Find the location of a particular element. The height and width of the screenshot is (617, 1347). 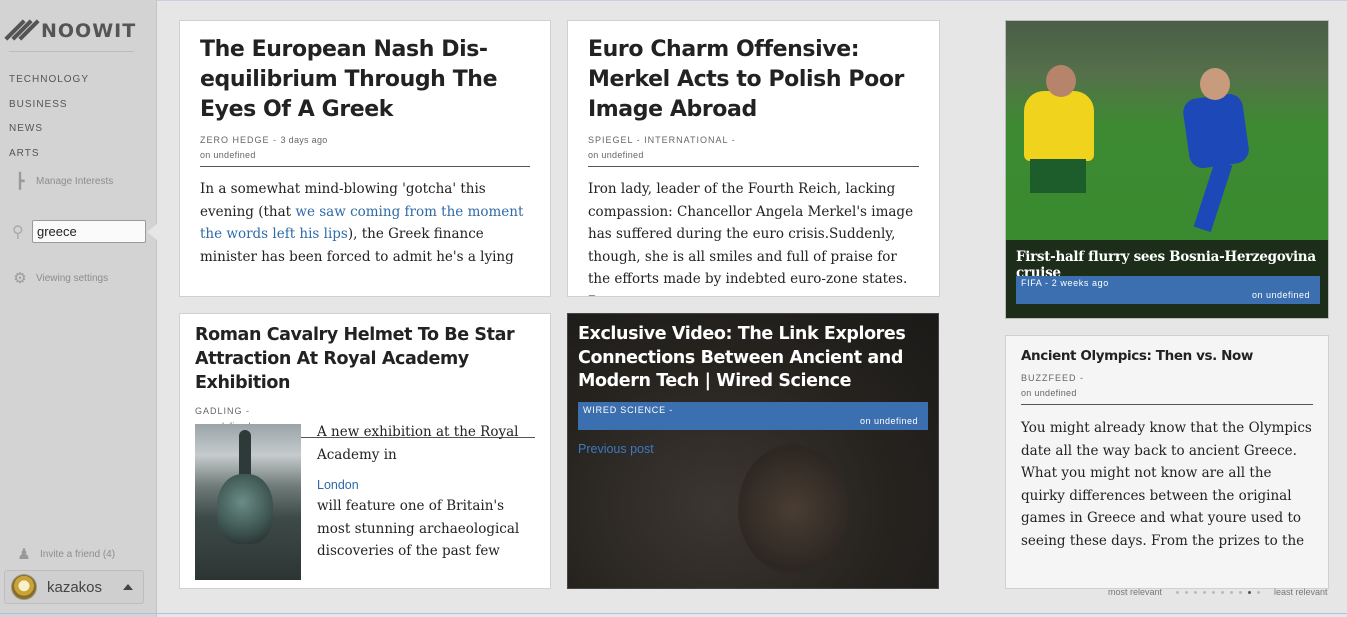

caret-up-icon is located at coordinates (128, 587).